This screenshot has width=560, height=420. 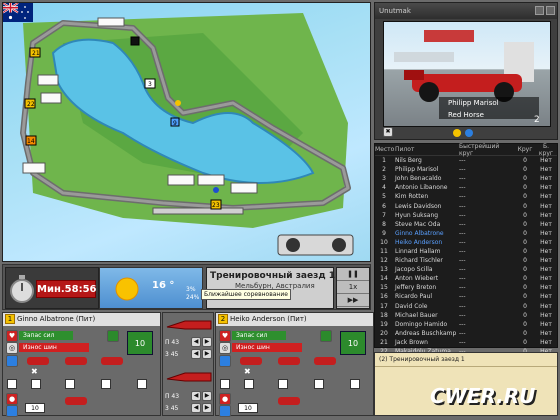 I want to click on rear-wing-icon, so click(x=189, y=377).